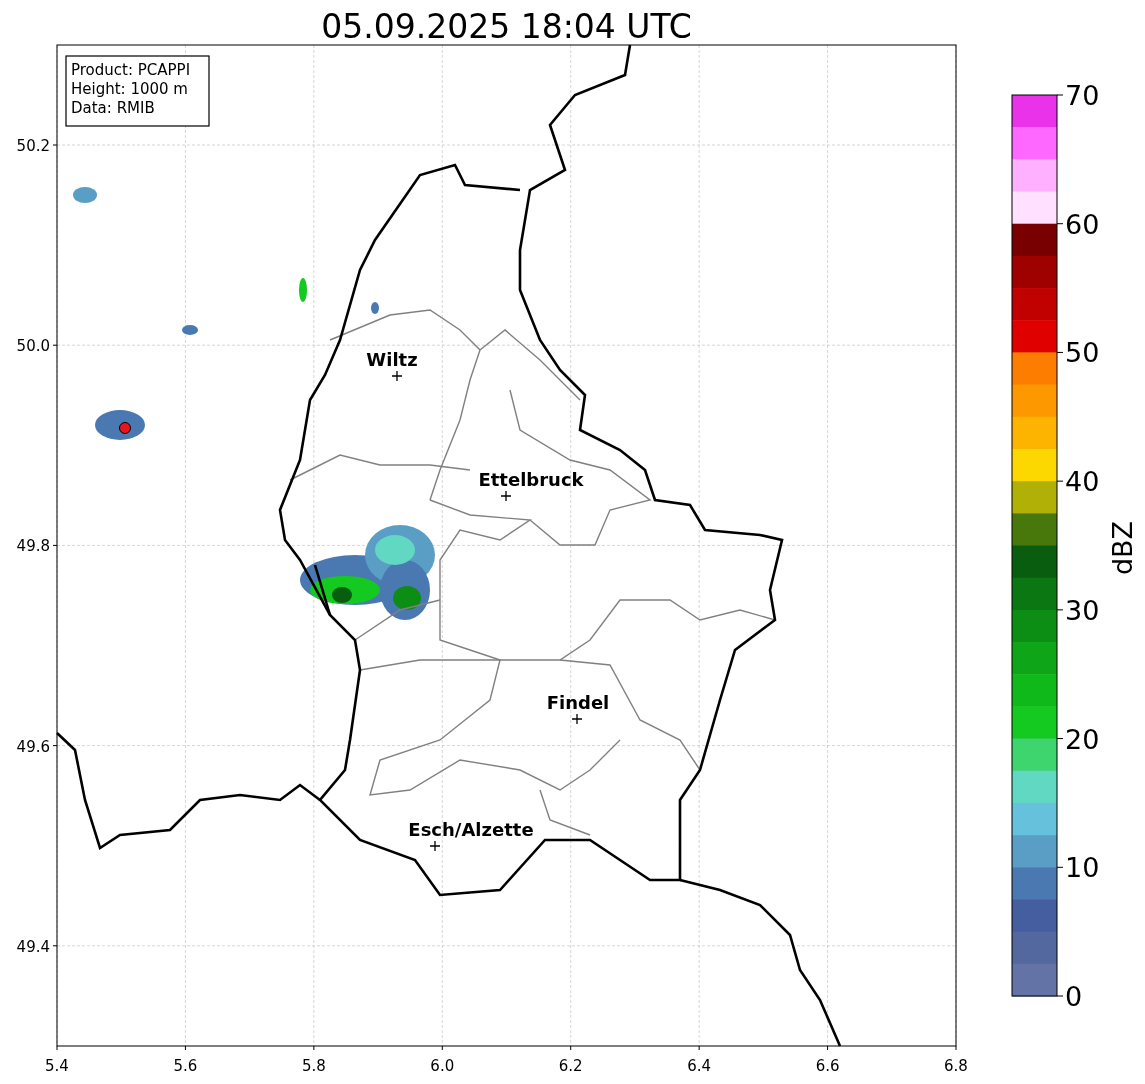 The image size is (1145, 1084). What do you see at coordinates (471, 829) in the screenshot?
I see `city-label: Esch/Alzette` at bounding box center [471, 829].